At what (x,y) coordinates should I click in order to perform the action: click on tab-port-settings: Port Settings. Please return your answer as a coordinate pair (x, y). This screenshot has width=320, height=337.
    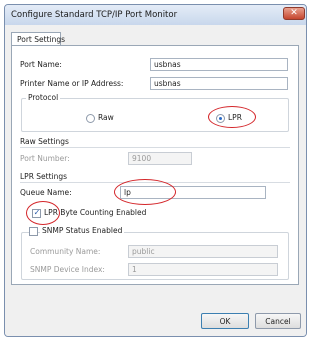
    Looking at the image, I should click on (38, 39).